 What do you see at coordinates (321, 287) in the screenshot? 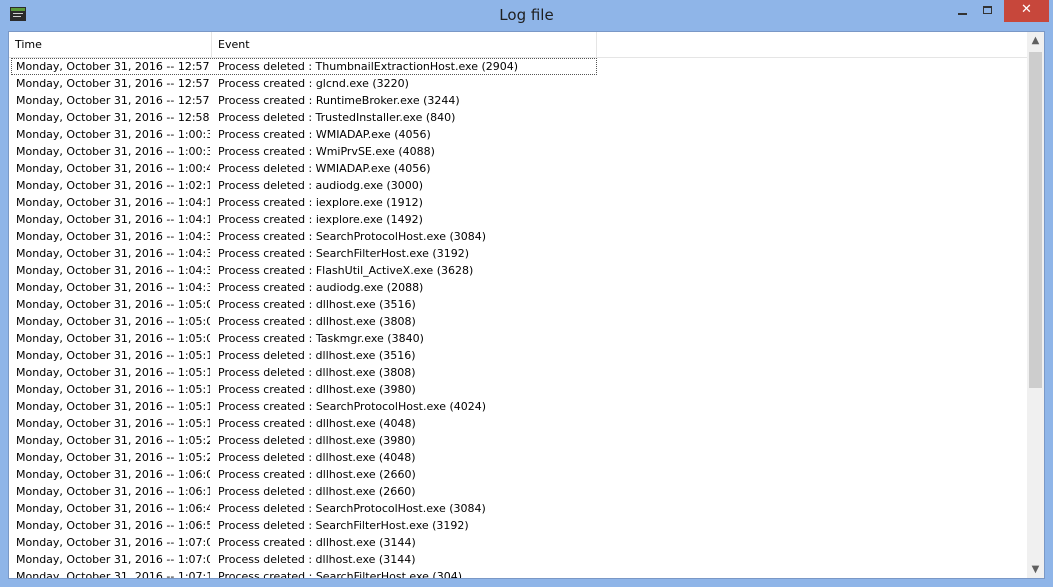
I see `cell-event: Process created : audiodg.exe (2088)` at bounding box center [321, 287].